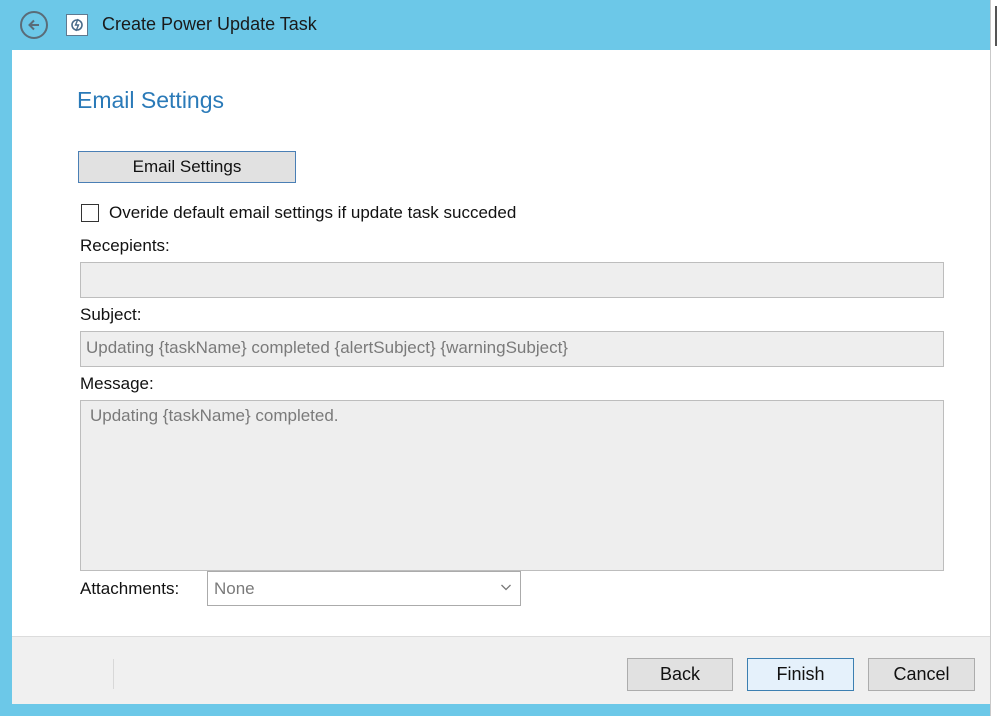 This screenshot has height=716, width=1005. I want to click on footer-divider, so click(113, 674).